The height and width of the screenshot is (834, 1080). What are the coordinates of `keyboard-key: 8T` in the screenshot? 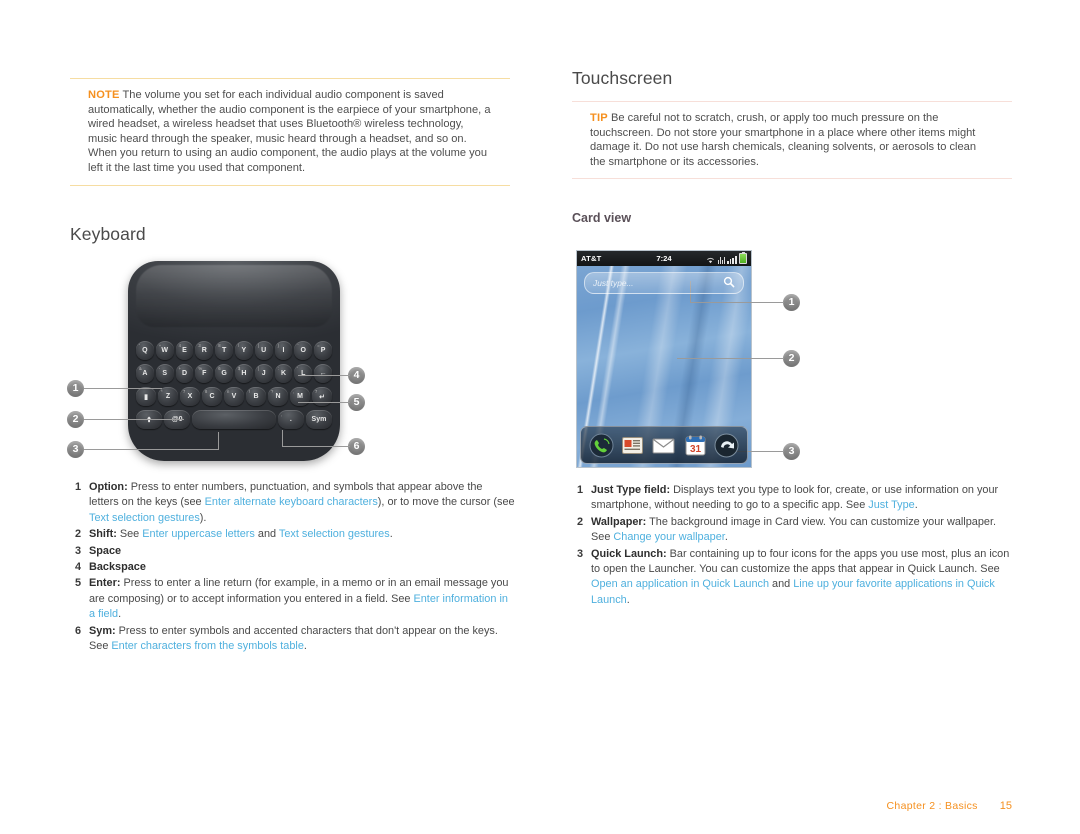 It's located at (224, 350).